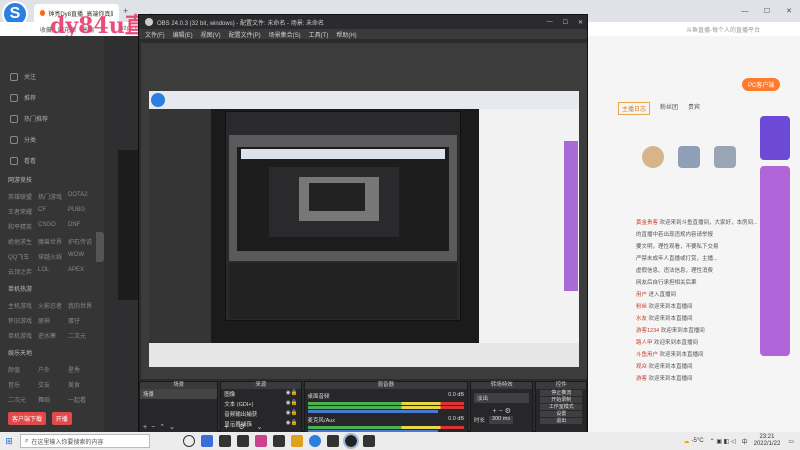 The image size is (800, 450). What do you see at coordinates (52, 256) in the screenshot?
I see `sidebar-category-link: 穿越火线` at bounding box center [52, 256].